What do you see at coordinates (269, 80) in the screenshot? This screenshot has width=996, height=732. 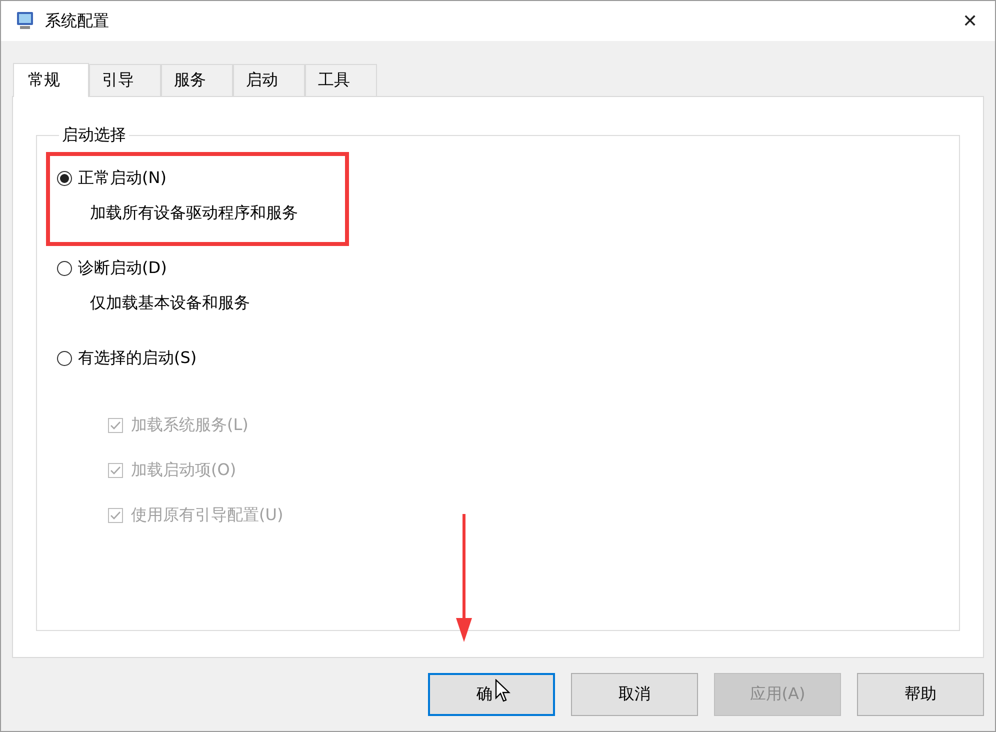 I see `tab: 启动` at bounding box center [269, 80].